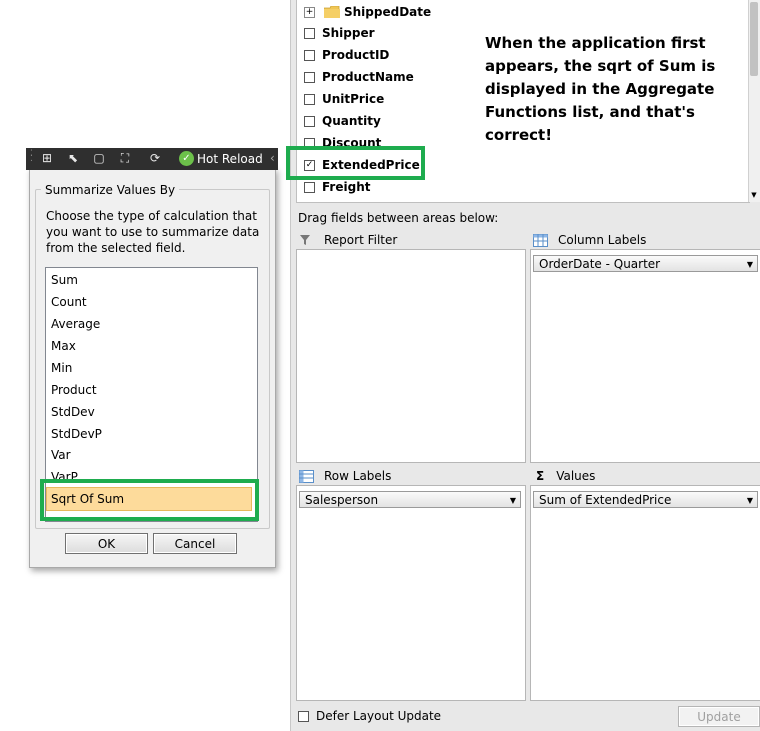  Describe the element at coordinates (576, 476) in the screenshot. I see `values-label: Values` at that location.